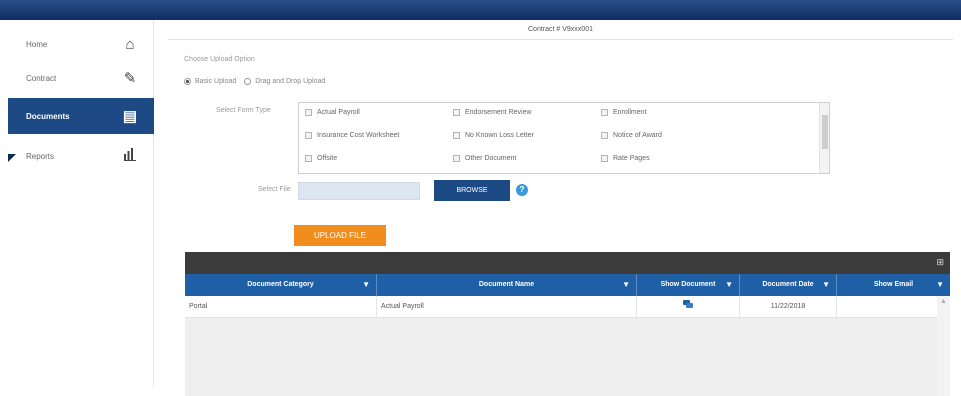 Image resolution: width=961 pixels, height=396 pixels. I want to click on column-header: Show Document ▼, so click(688, 285).